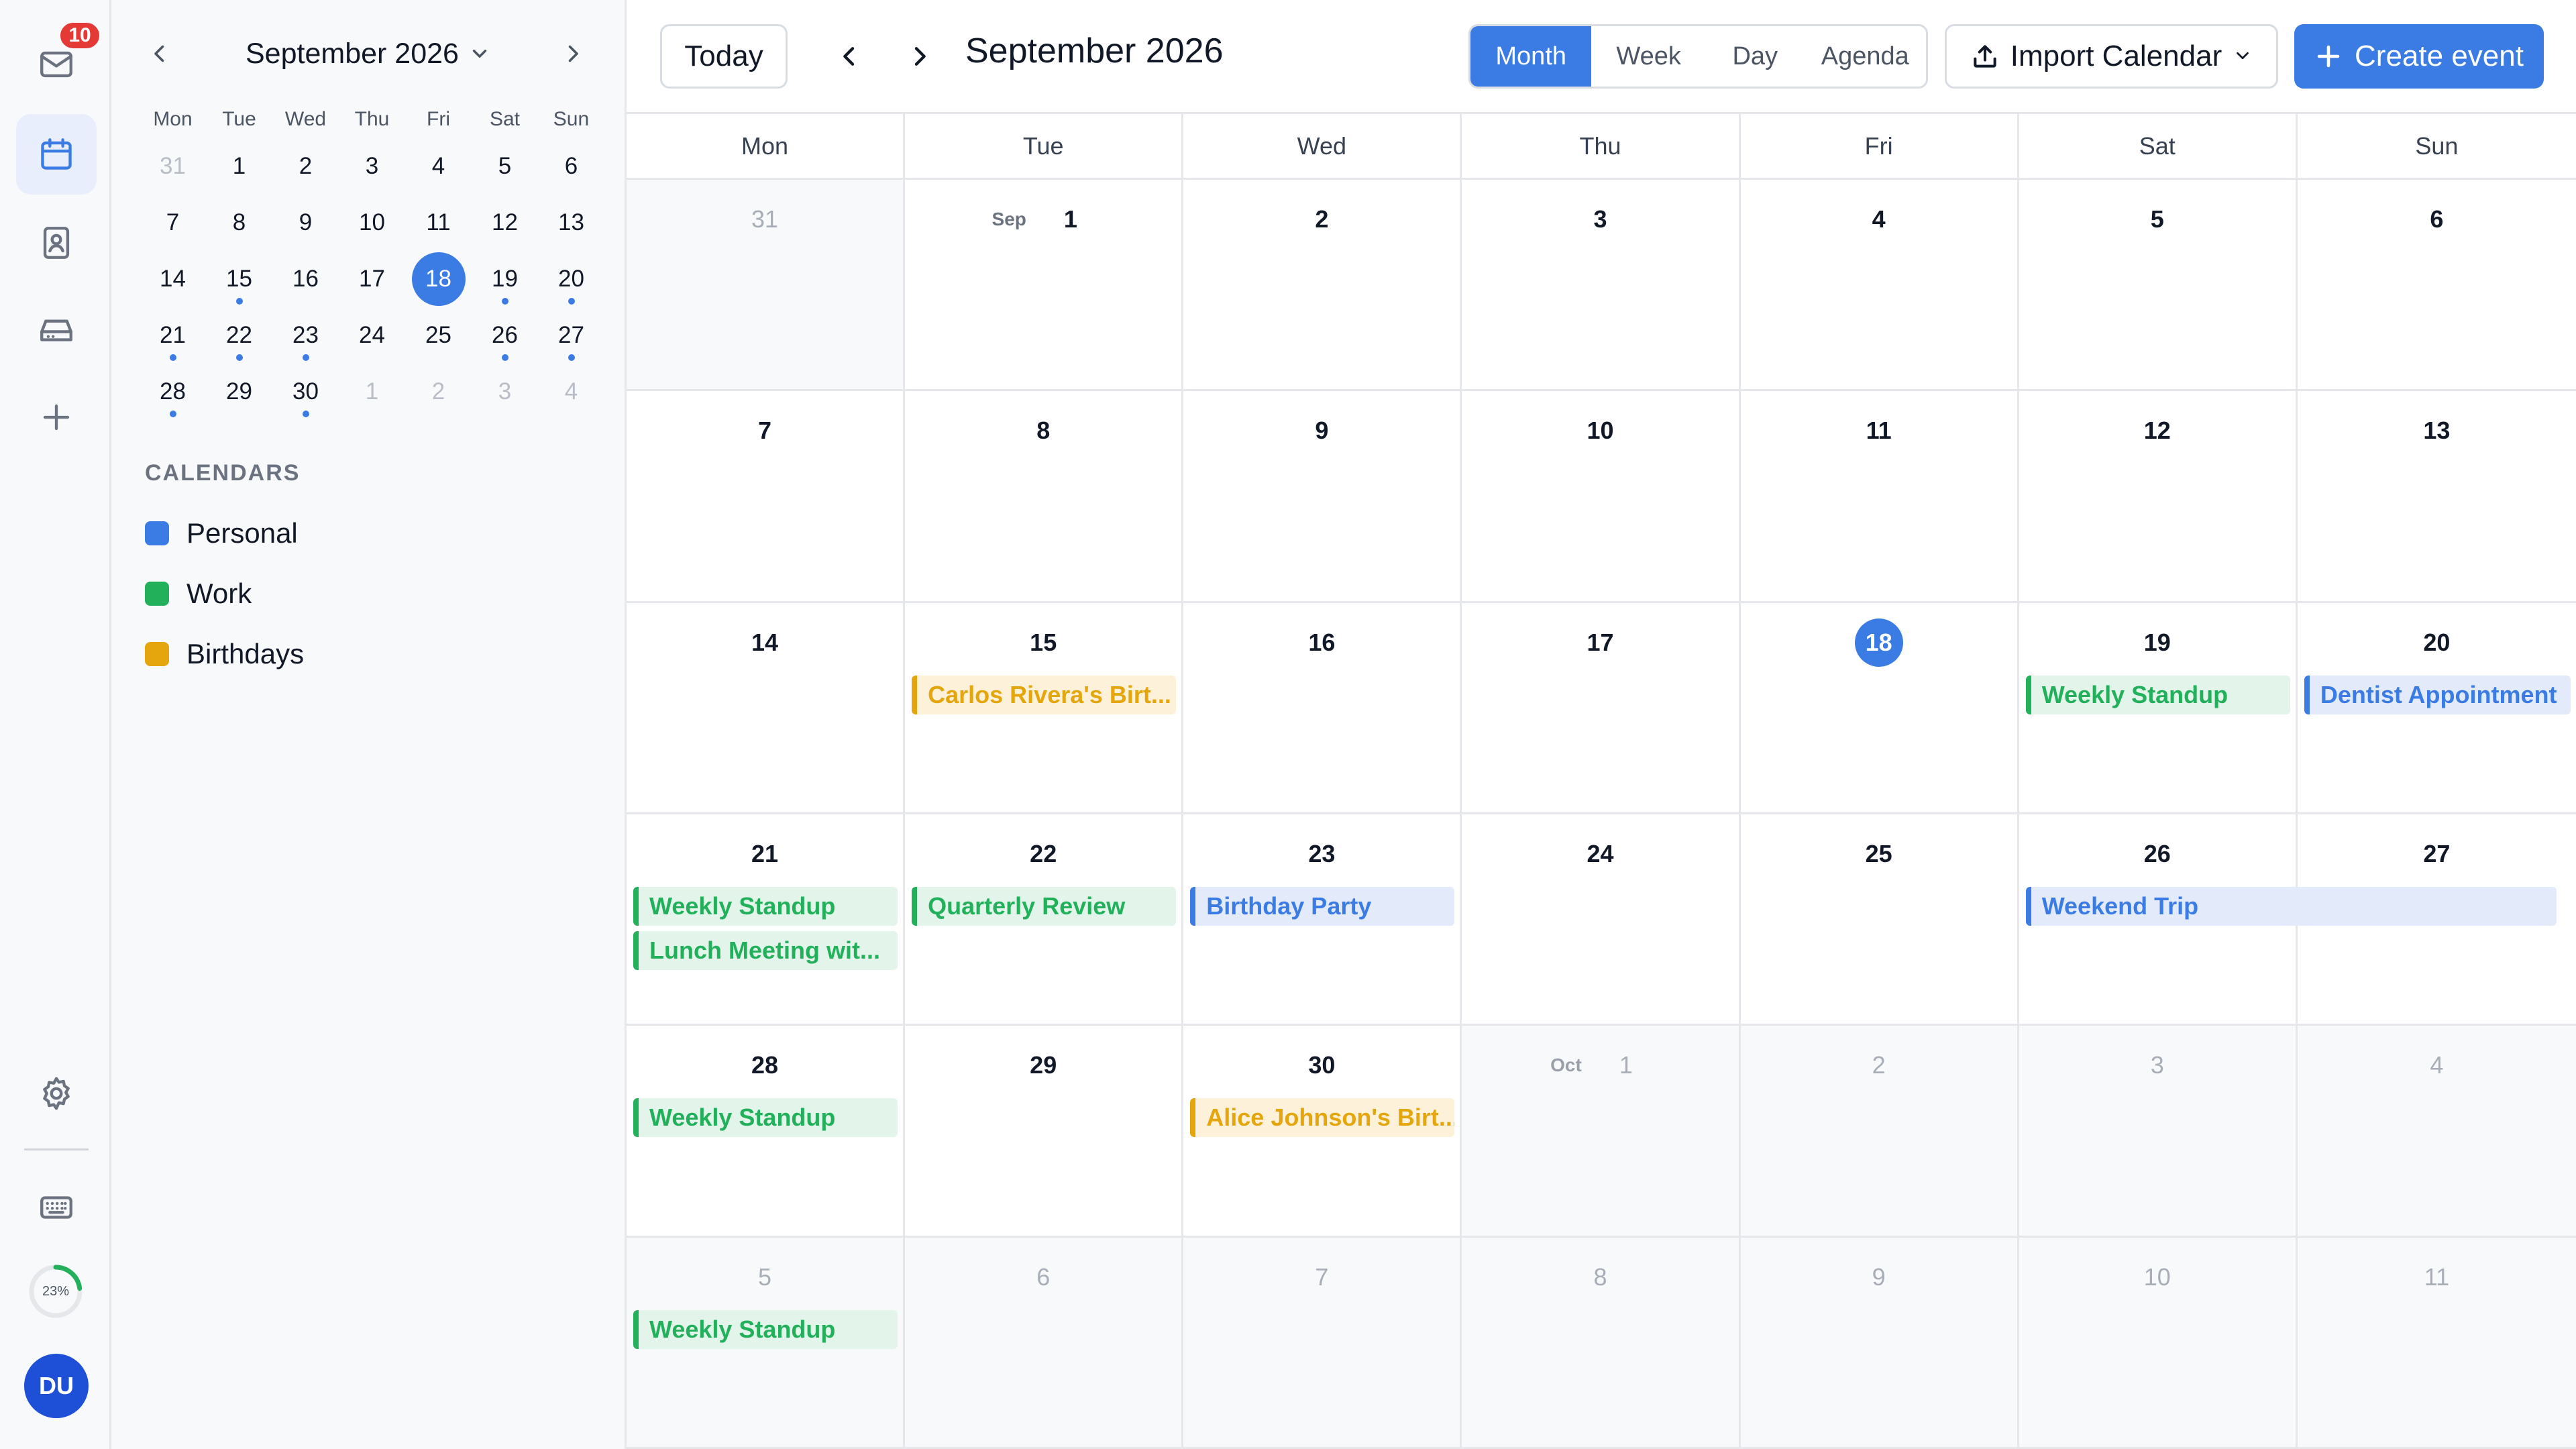  I want to click on mini-day: 17, so click(372, 279).